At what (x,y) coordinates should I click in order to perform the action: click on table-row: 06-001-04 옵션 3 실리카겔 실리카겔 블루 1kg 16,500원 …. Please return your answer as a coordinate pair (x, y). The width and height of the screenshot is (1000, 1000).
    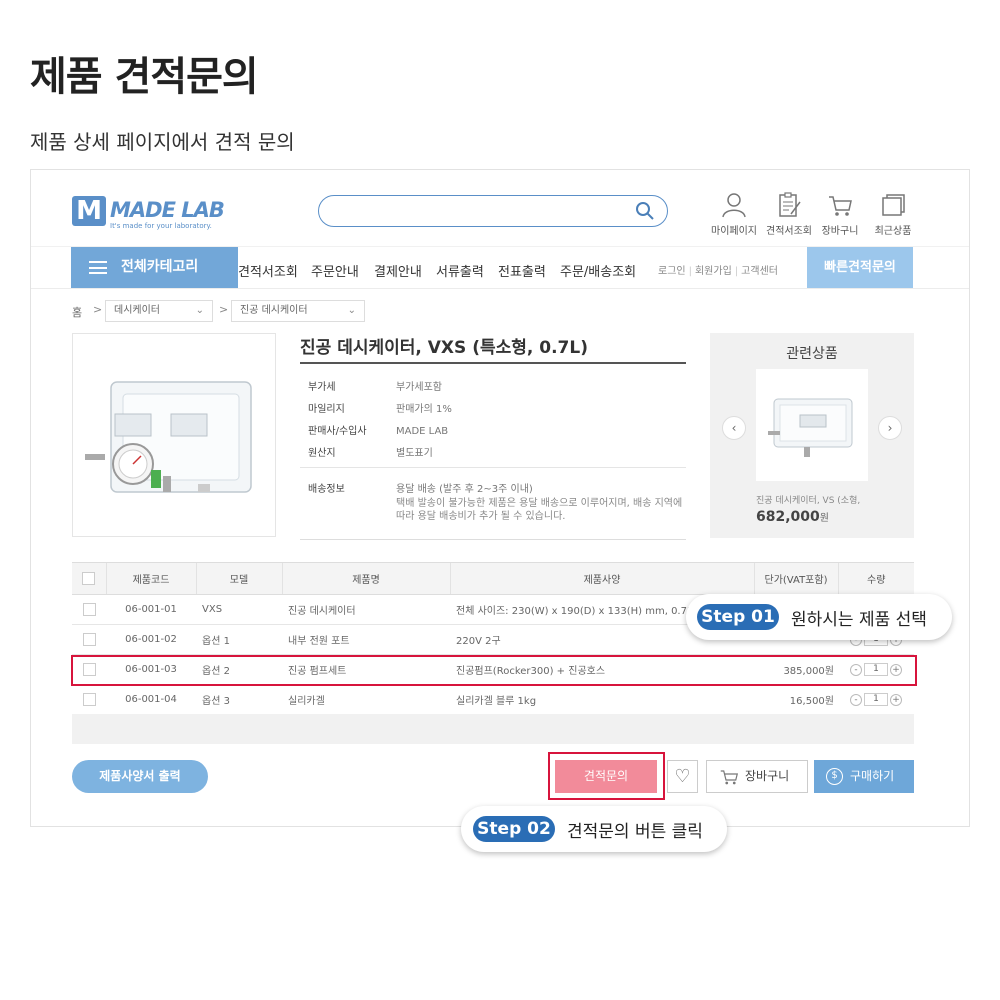
    Looking at the image, I should click on (493, 699).